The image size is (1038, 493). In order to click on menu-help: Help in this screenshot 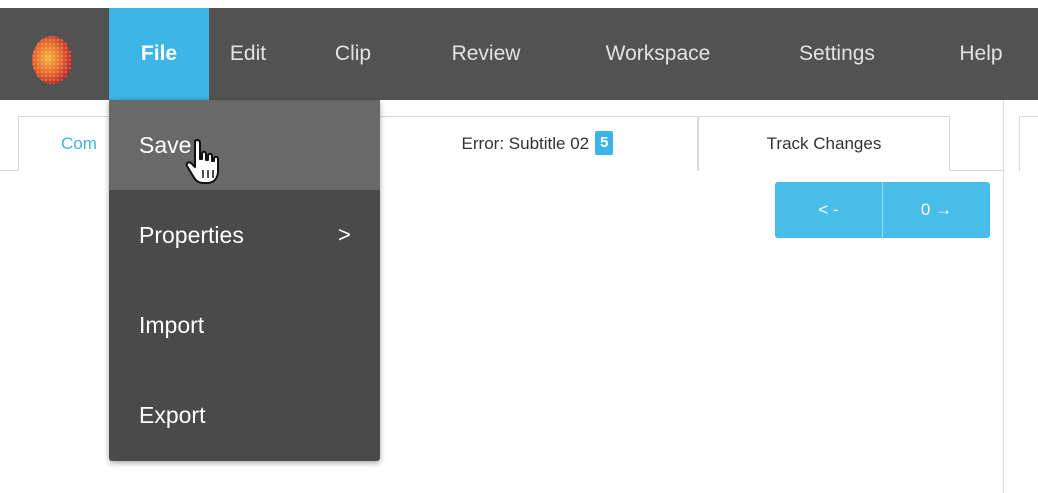, I will do `click(981, 54)`.